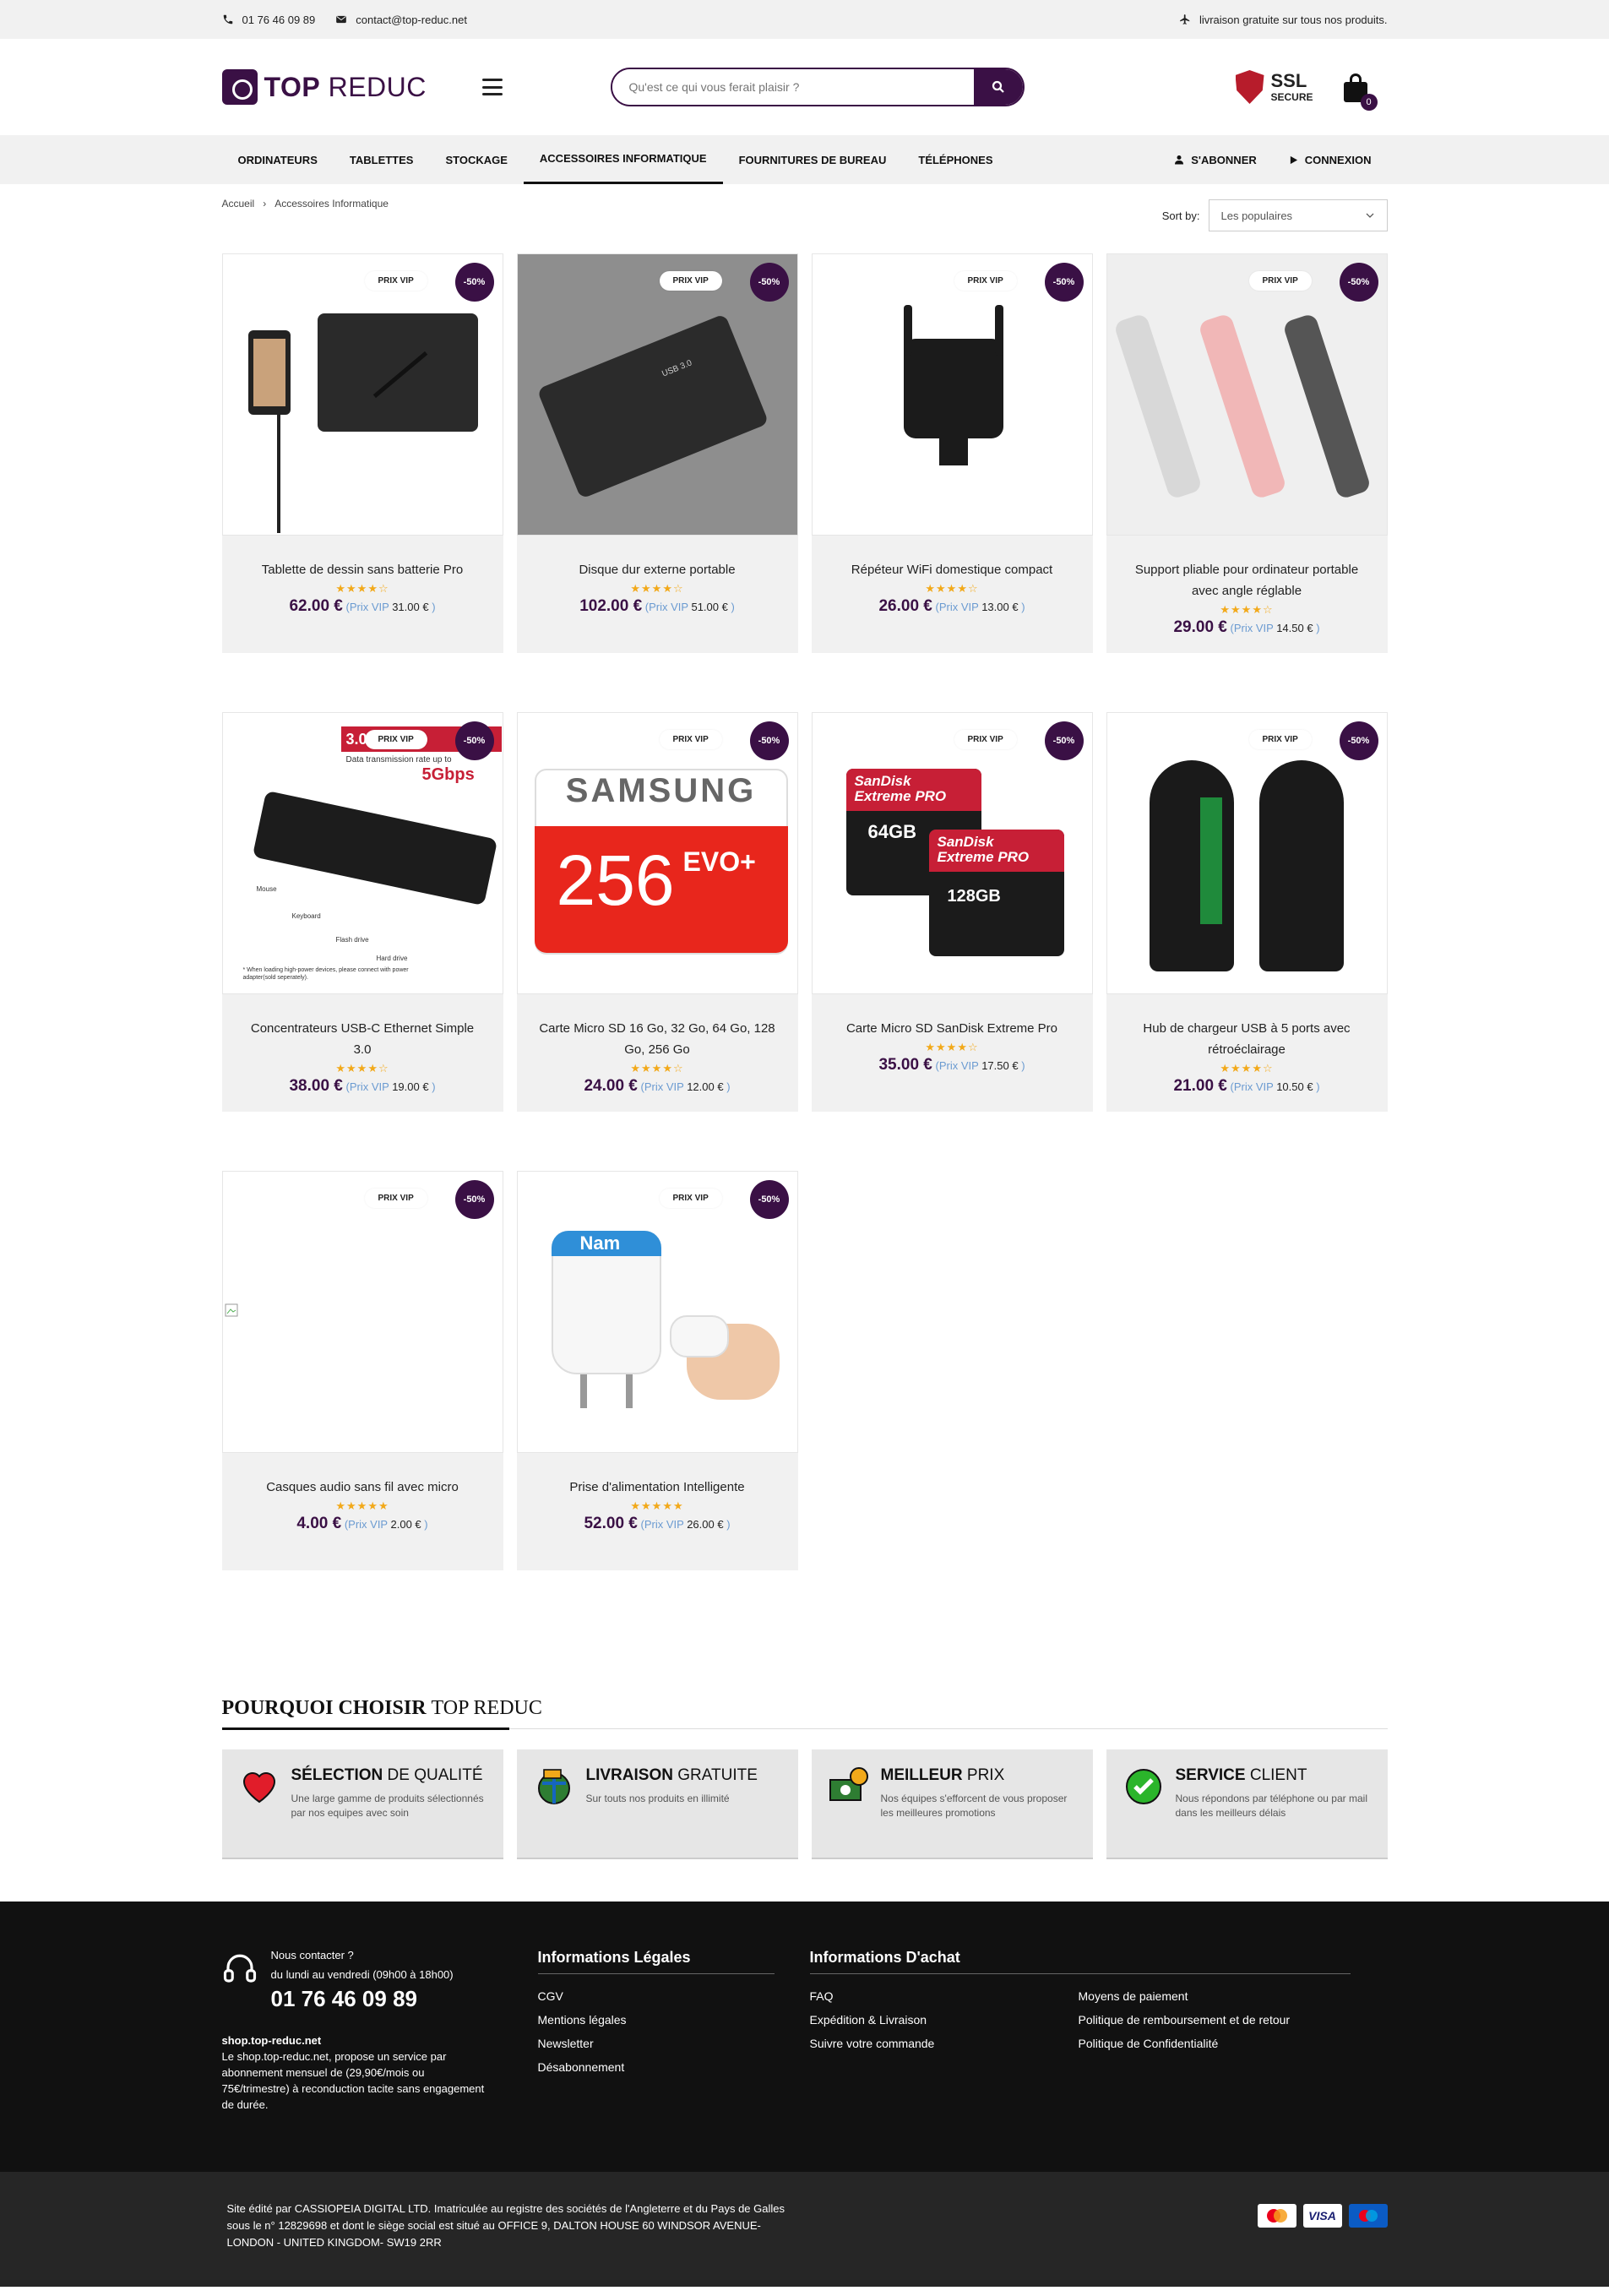 The width and height of the screenshot is (1609, 2296). What do you see at coordinates (674, 1996) in the screenshot?
I see `footer-link-cgv: CGV` at bounding box center [674, 1996].